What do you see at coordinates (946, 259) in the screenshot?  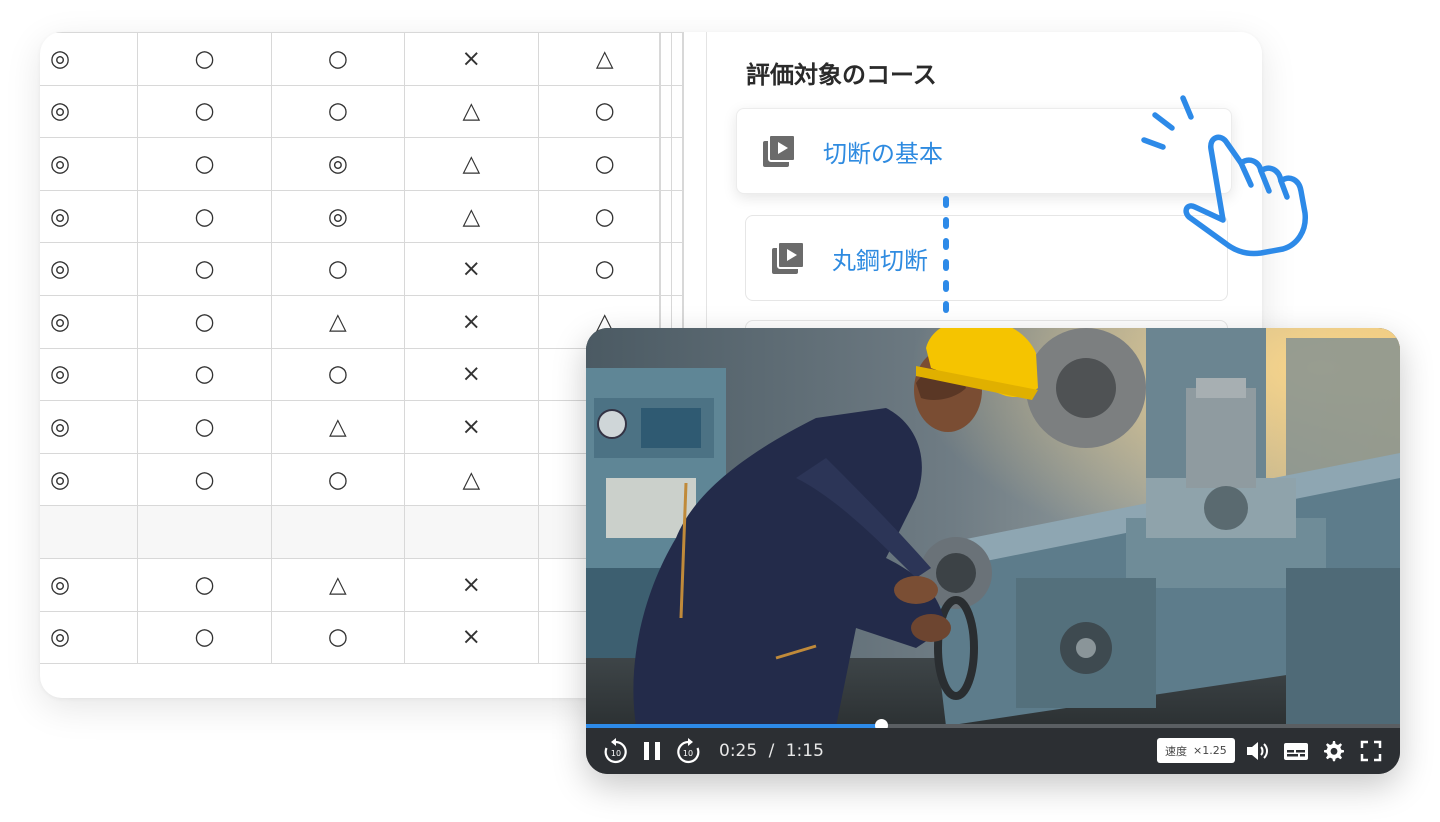 I see `connector-dots` at bounding box center [946, 259].